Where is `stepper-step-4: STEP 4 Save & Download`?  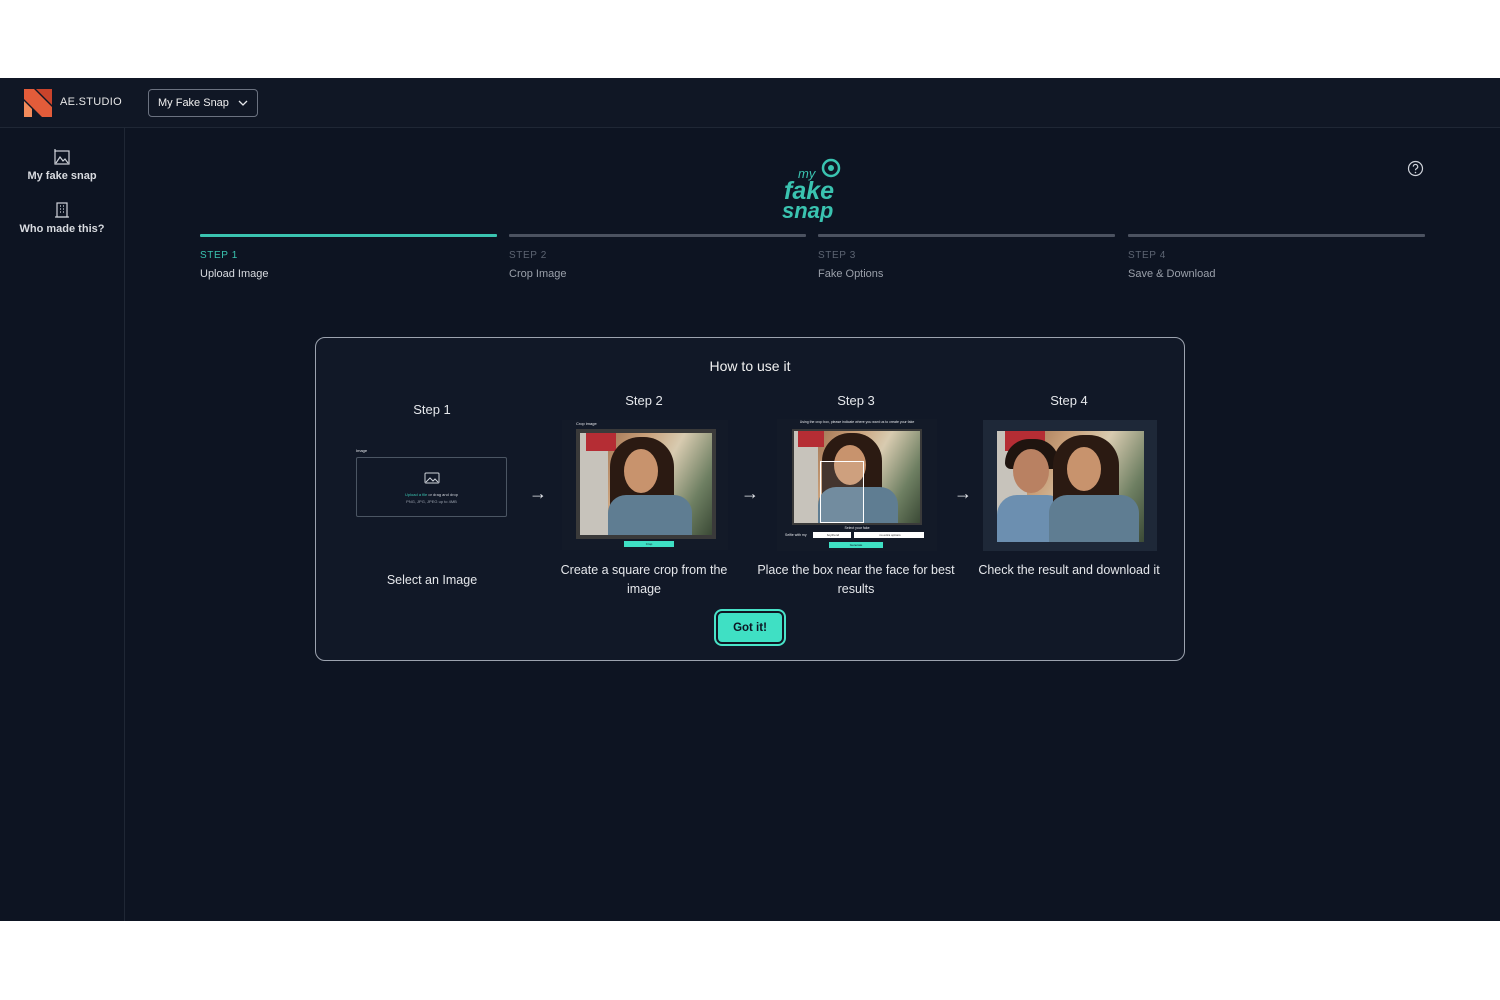
stepper-step-4: STEP 4 Save & Download is located at coordinates (1276, 257).